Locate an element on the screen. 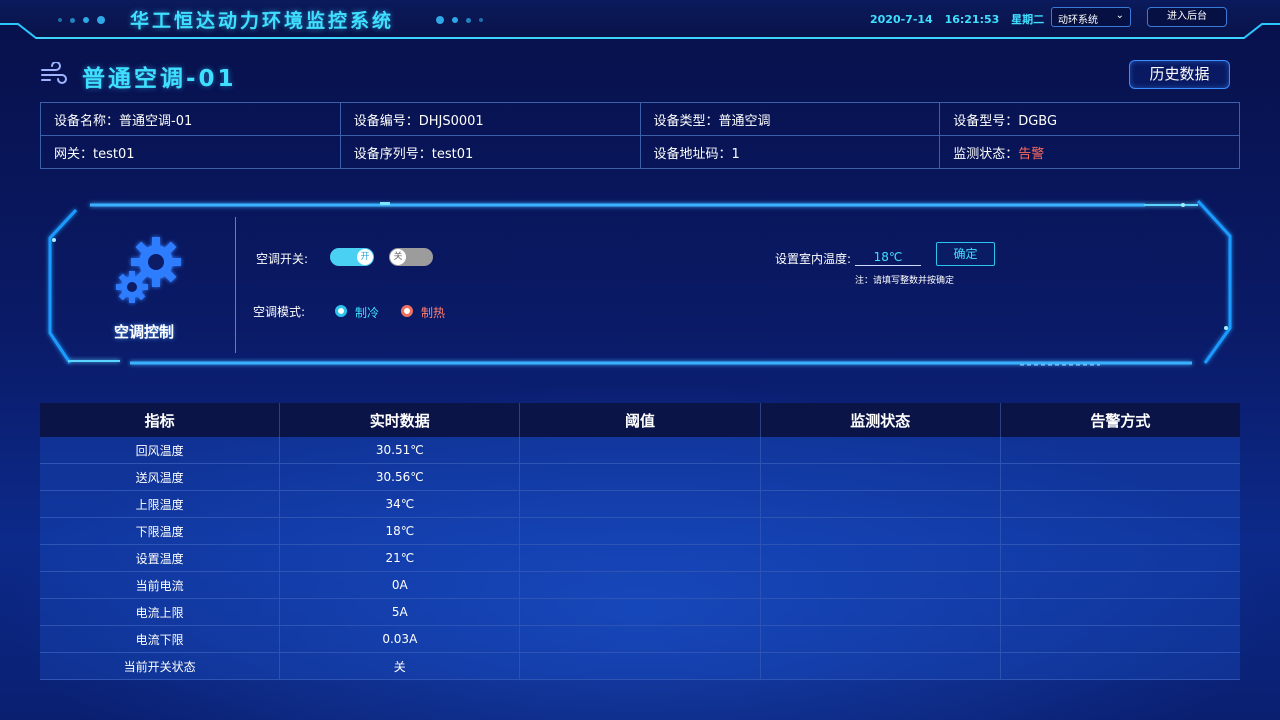  control-title: 空调控制 is located at coordinates (144, 332).